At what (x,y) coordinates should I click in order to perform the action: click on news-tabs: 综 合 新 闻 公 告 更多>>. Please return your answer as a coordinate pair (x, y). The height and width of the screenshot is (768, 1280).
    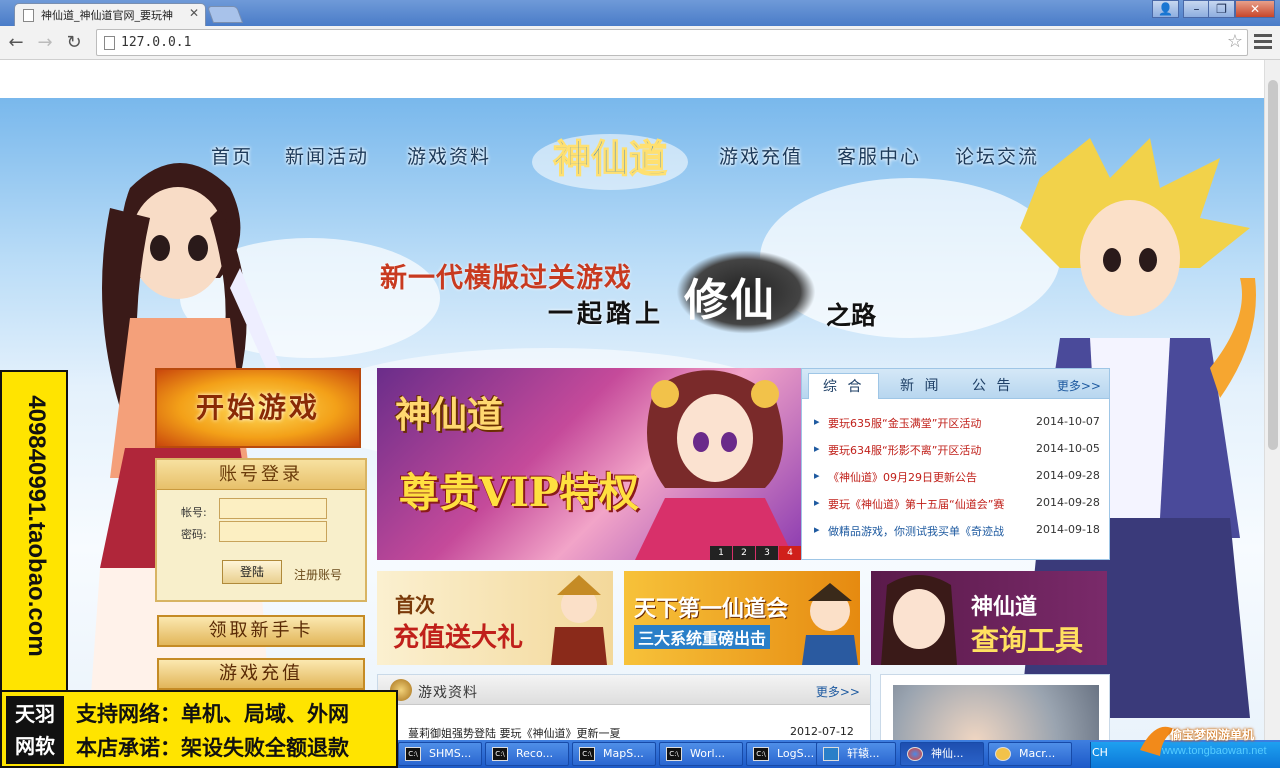
    Looking at the image, I should click on (955, 384).